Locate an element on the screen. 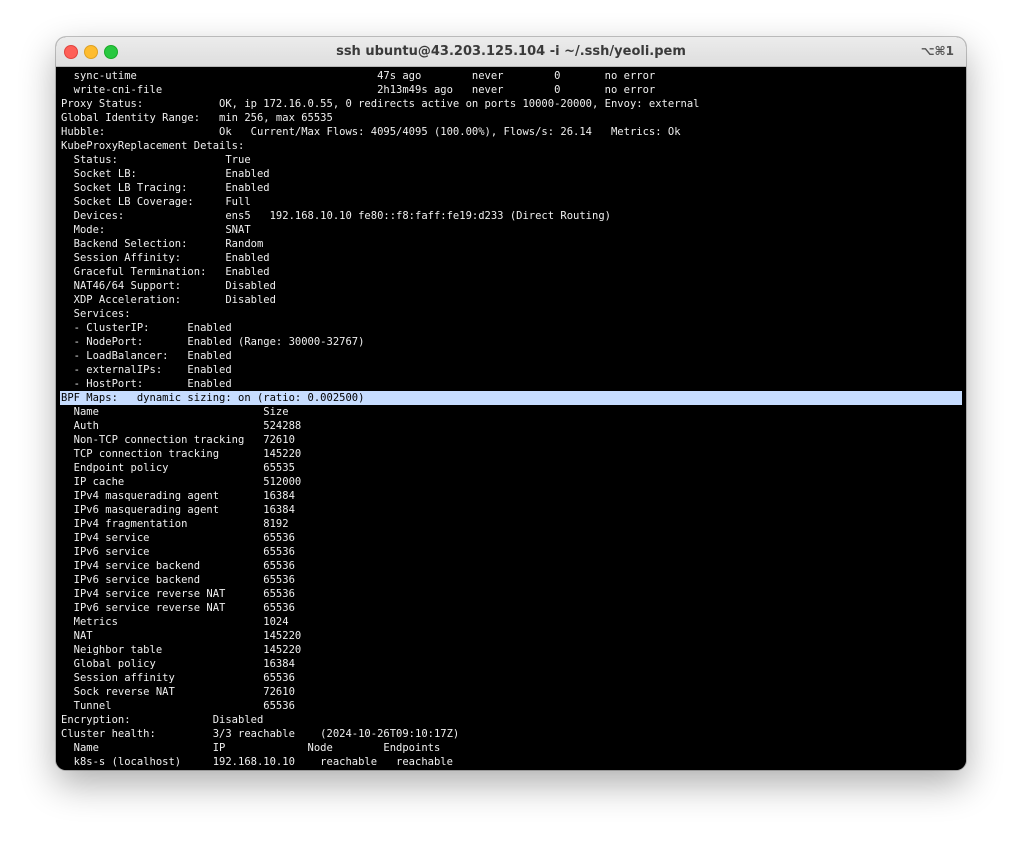 The height and width of the screenshot is (845, 1022). terminal-line: Non-TCP connection tracking 72610 is located at coordinates (178, 440).